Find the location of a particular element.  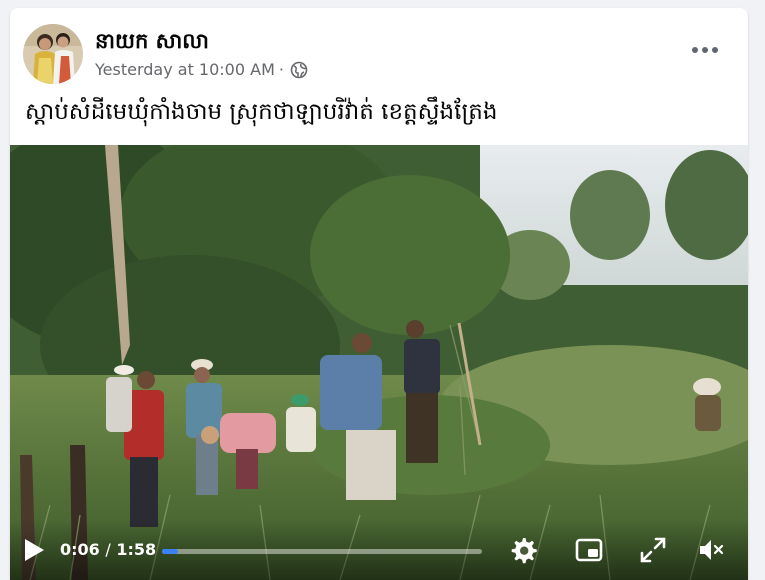

post-meta: Yesterday at 10:00 AM · is located at coordinates (201, 69).